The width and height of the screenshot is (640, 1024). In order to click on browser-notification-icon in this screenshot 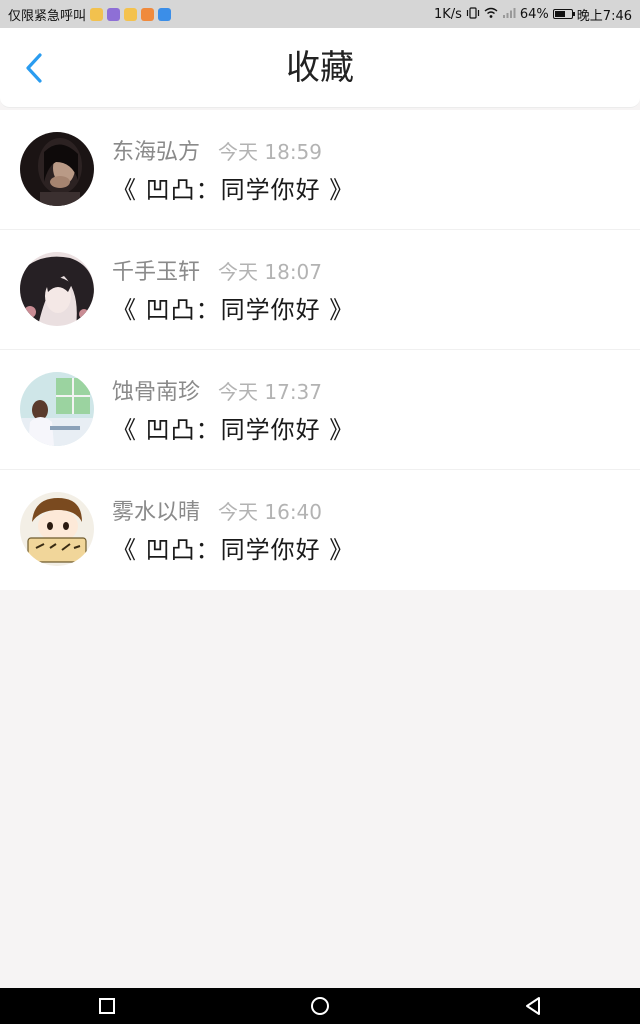, I will do `click(165, 14)`.